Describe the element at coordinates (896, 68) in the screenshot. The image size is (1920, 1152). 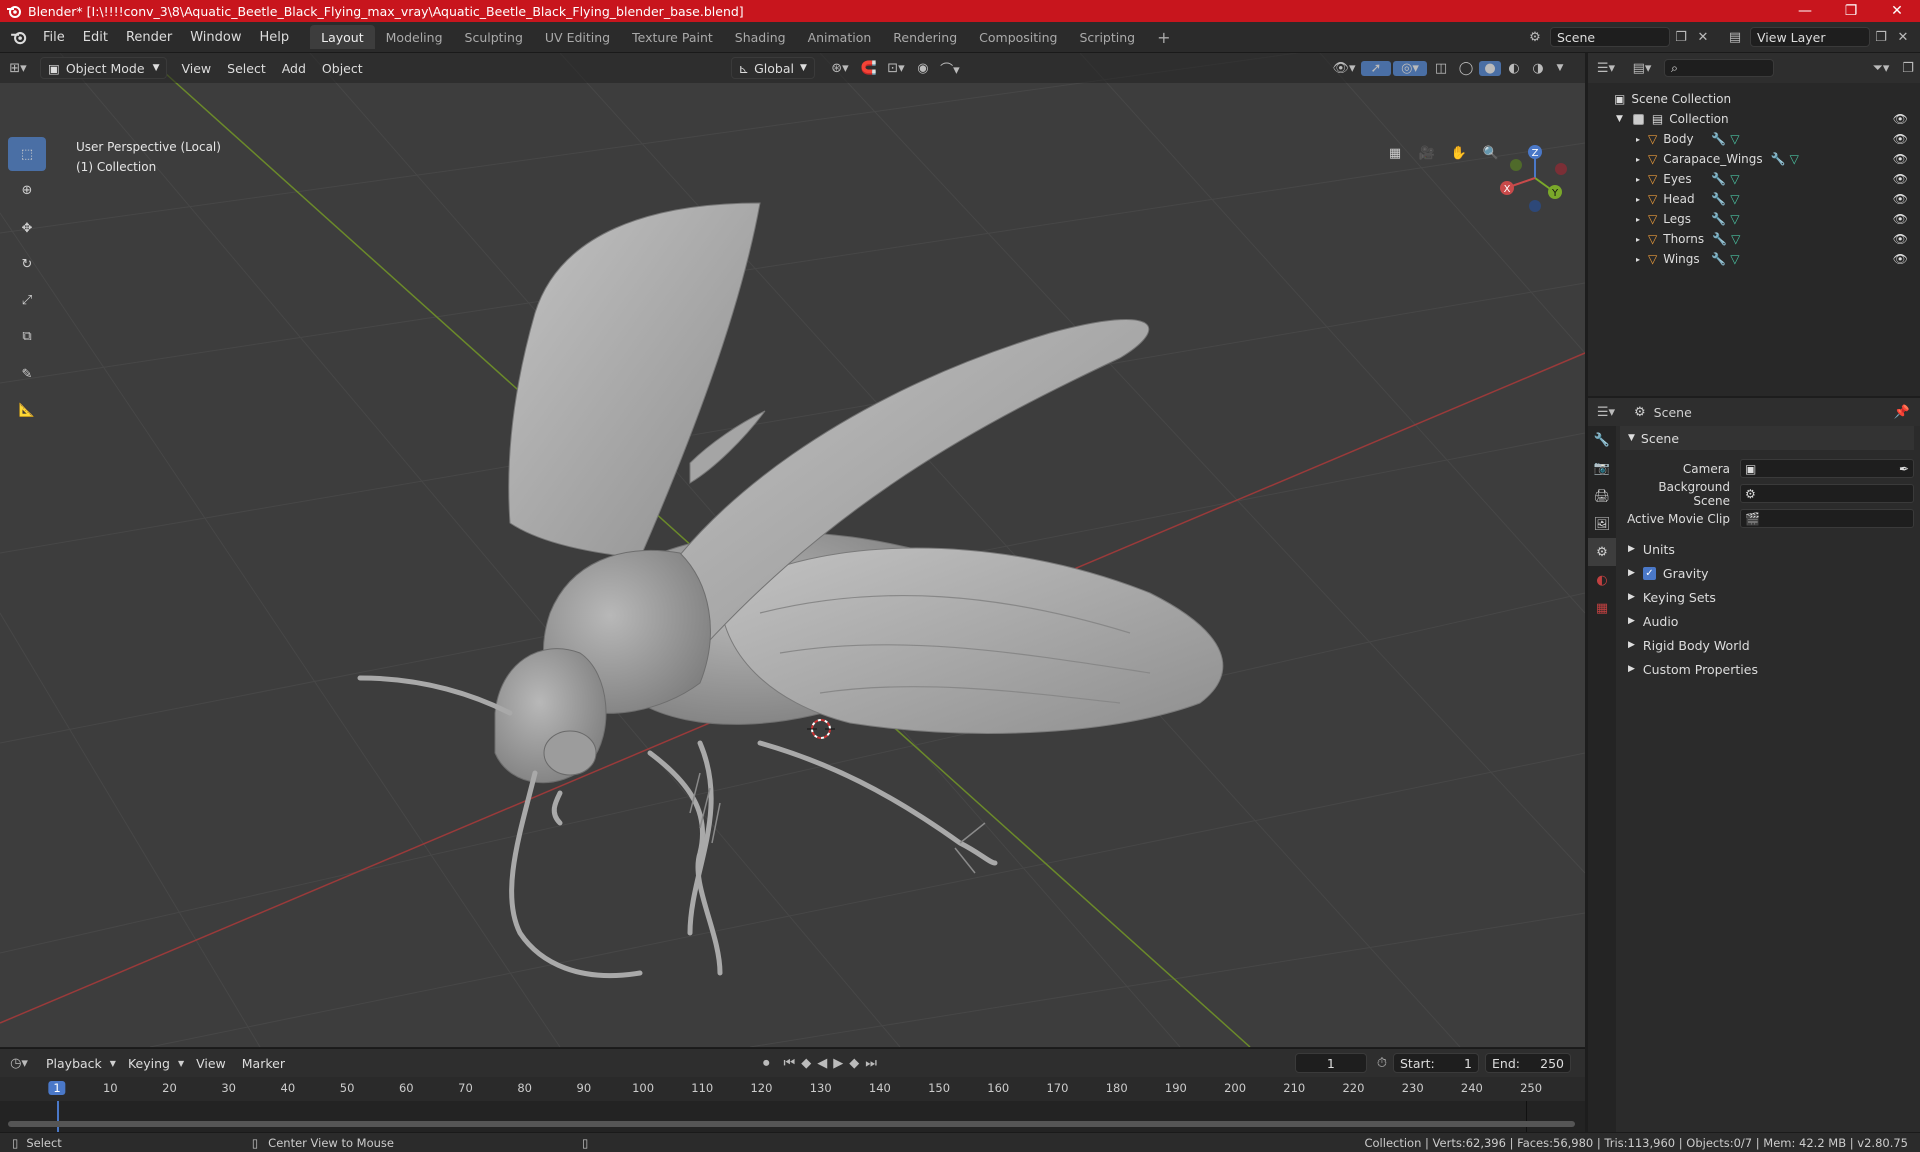
I see `snap-target-icon: ⊡▾` at that location.